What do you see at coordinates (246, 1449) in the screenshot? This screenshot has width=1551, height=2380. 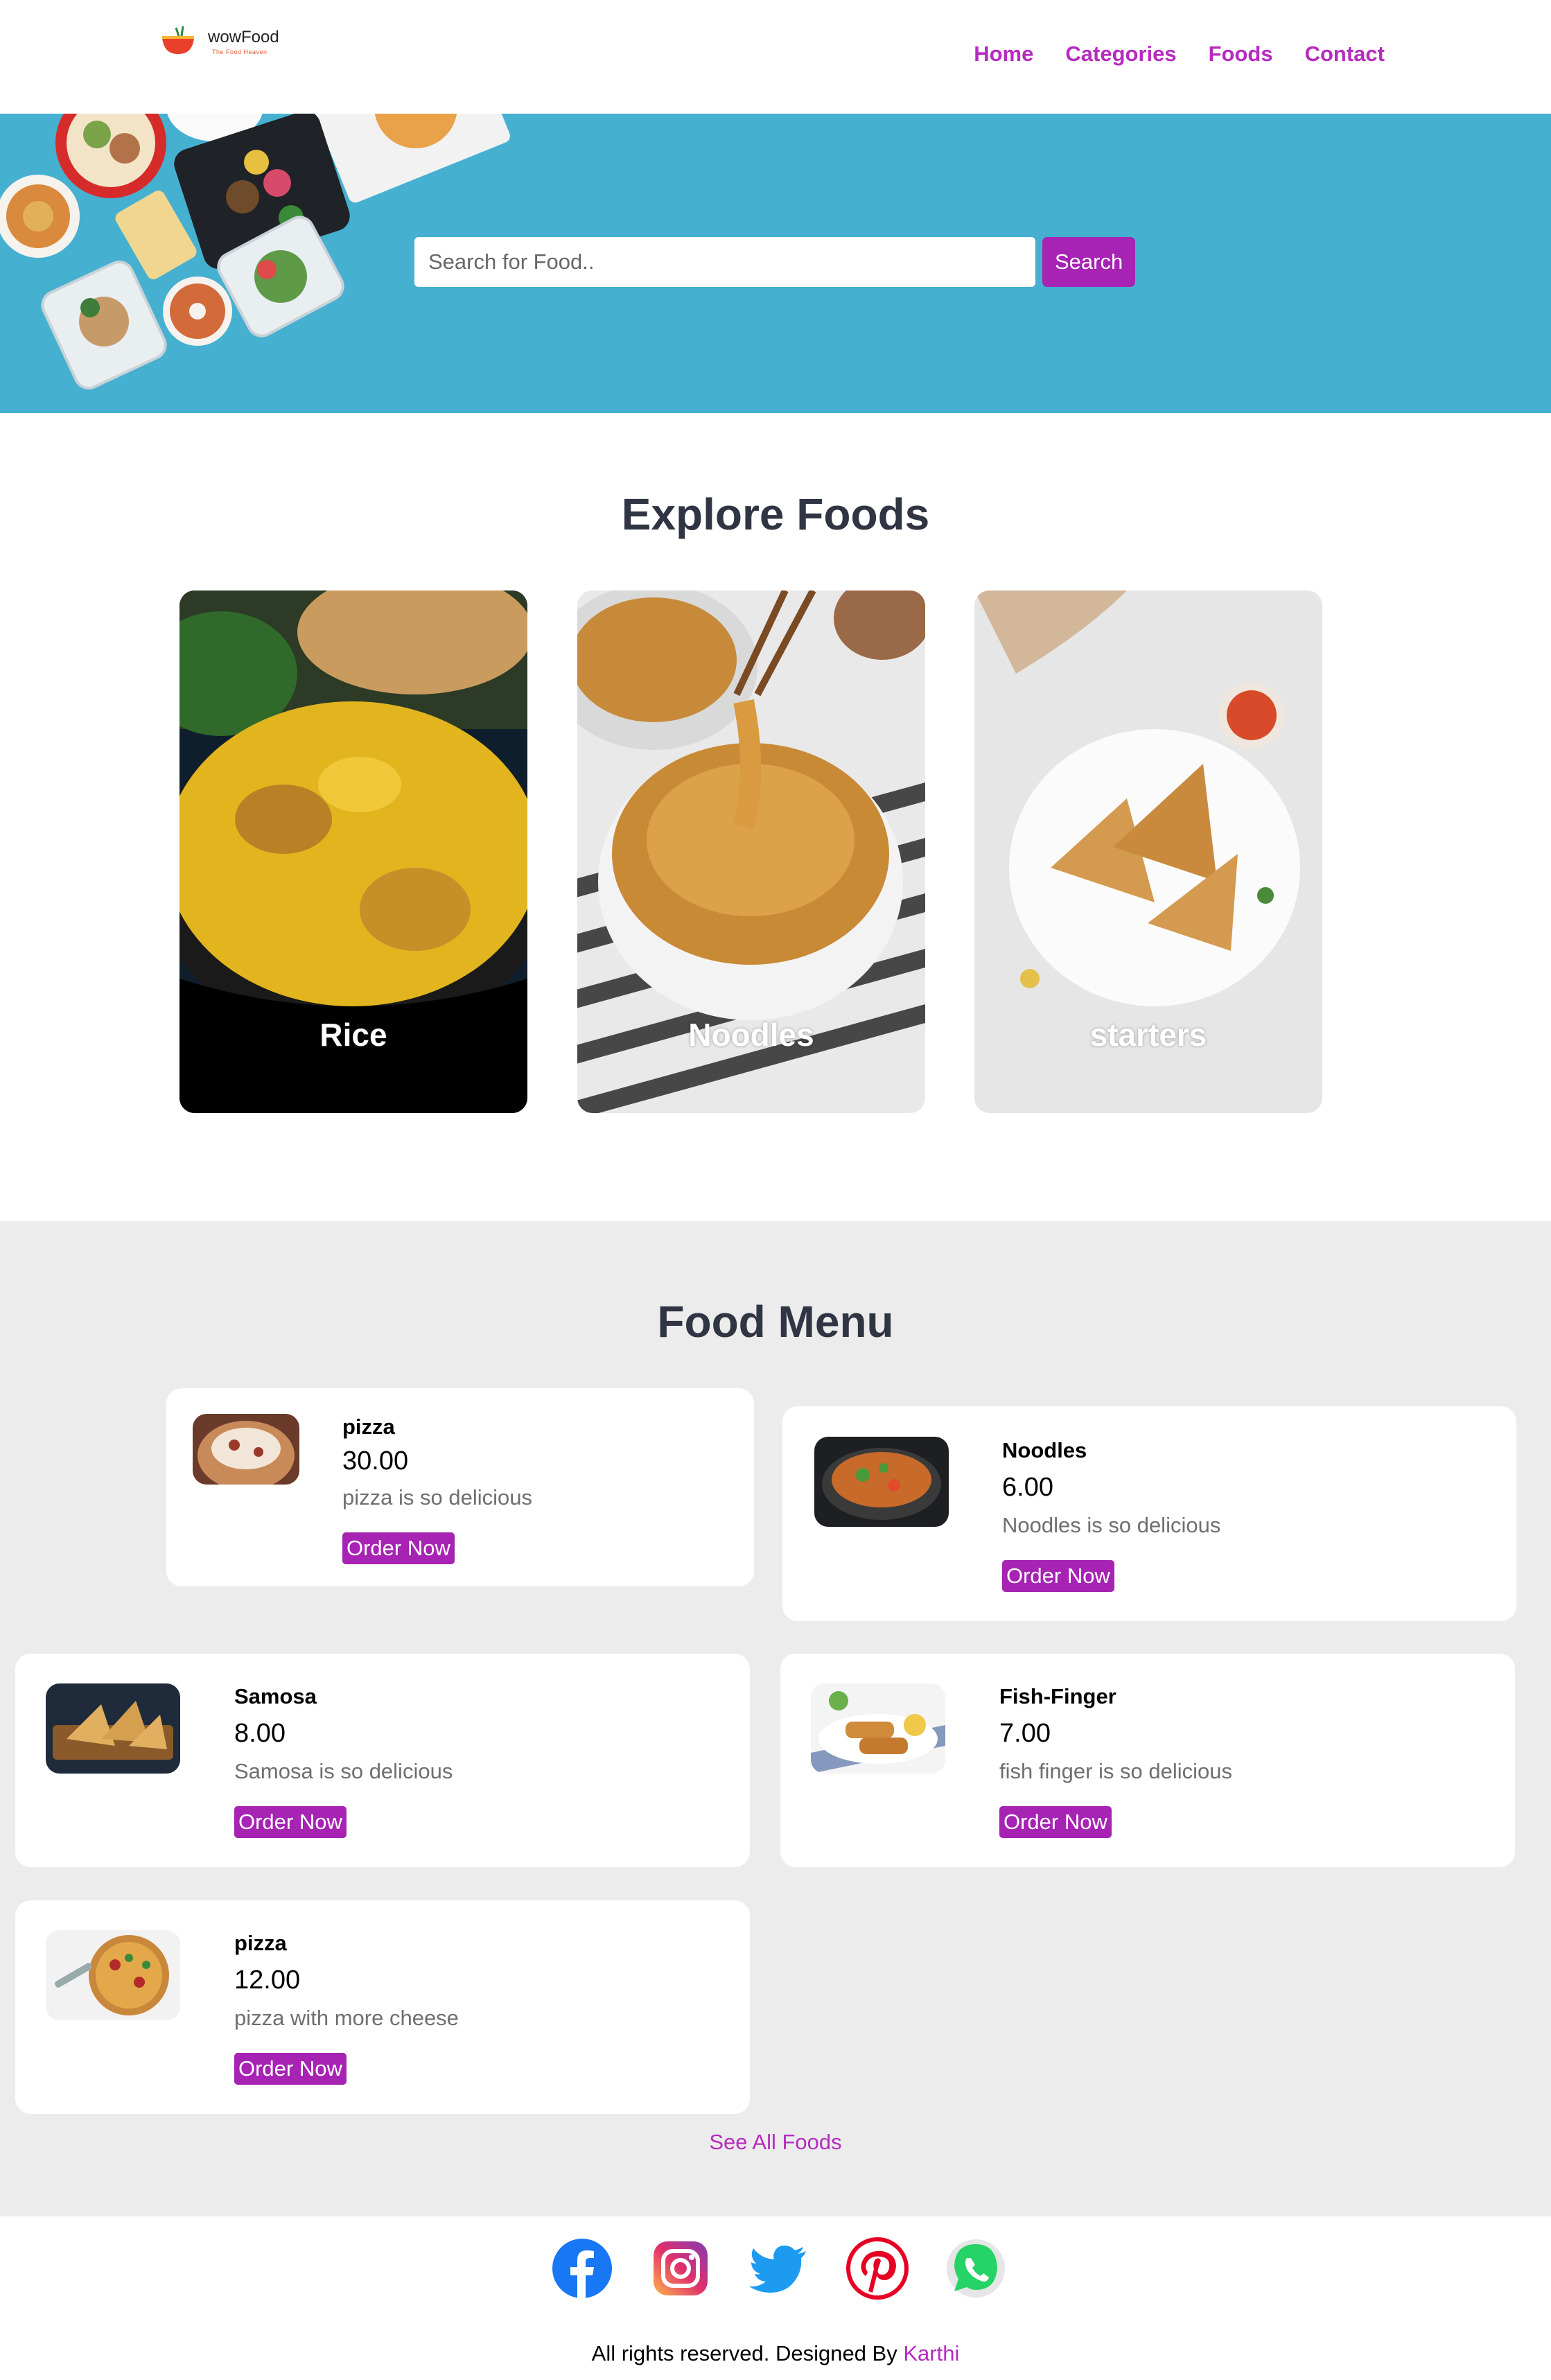 I see `food-image-pizza` at bounding box center [246, 1449].